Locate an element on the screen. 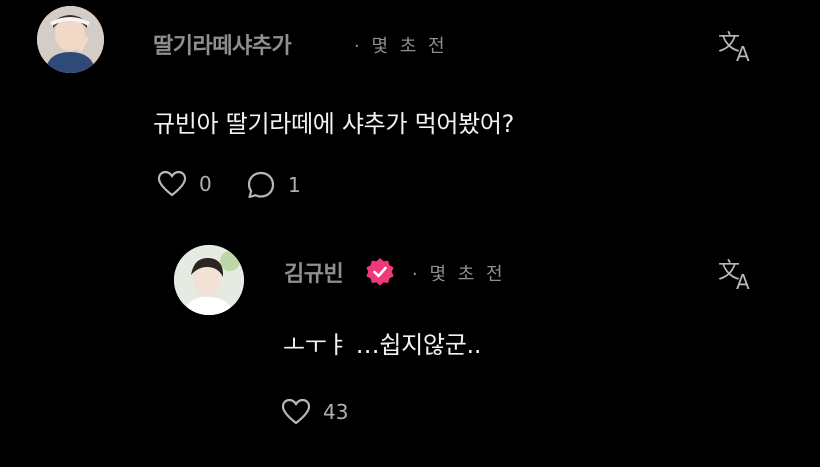 This screenshot has width=820, height=467. comment-bubble-icon is located at coordinates (261, 185).